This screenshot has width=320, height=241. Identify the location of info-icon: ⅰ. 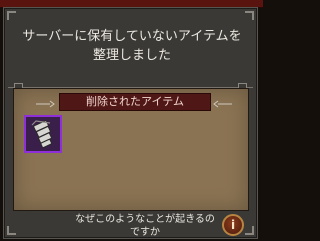
(233, 225).